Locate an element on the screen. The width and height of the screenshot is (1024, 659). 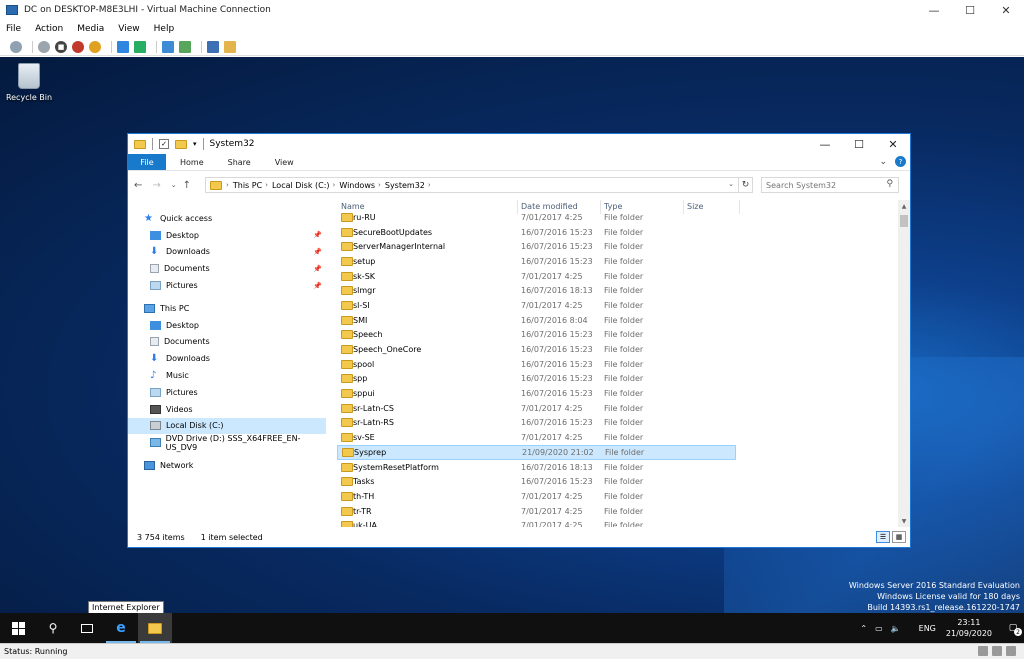
table-row: sppui 16/07/2016 15:23 File folder is located at coordinates (618, 393).